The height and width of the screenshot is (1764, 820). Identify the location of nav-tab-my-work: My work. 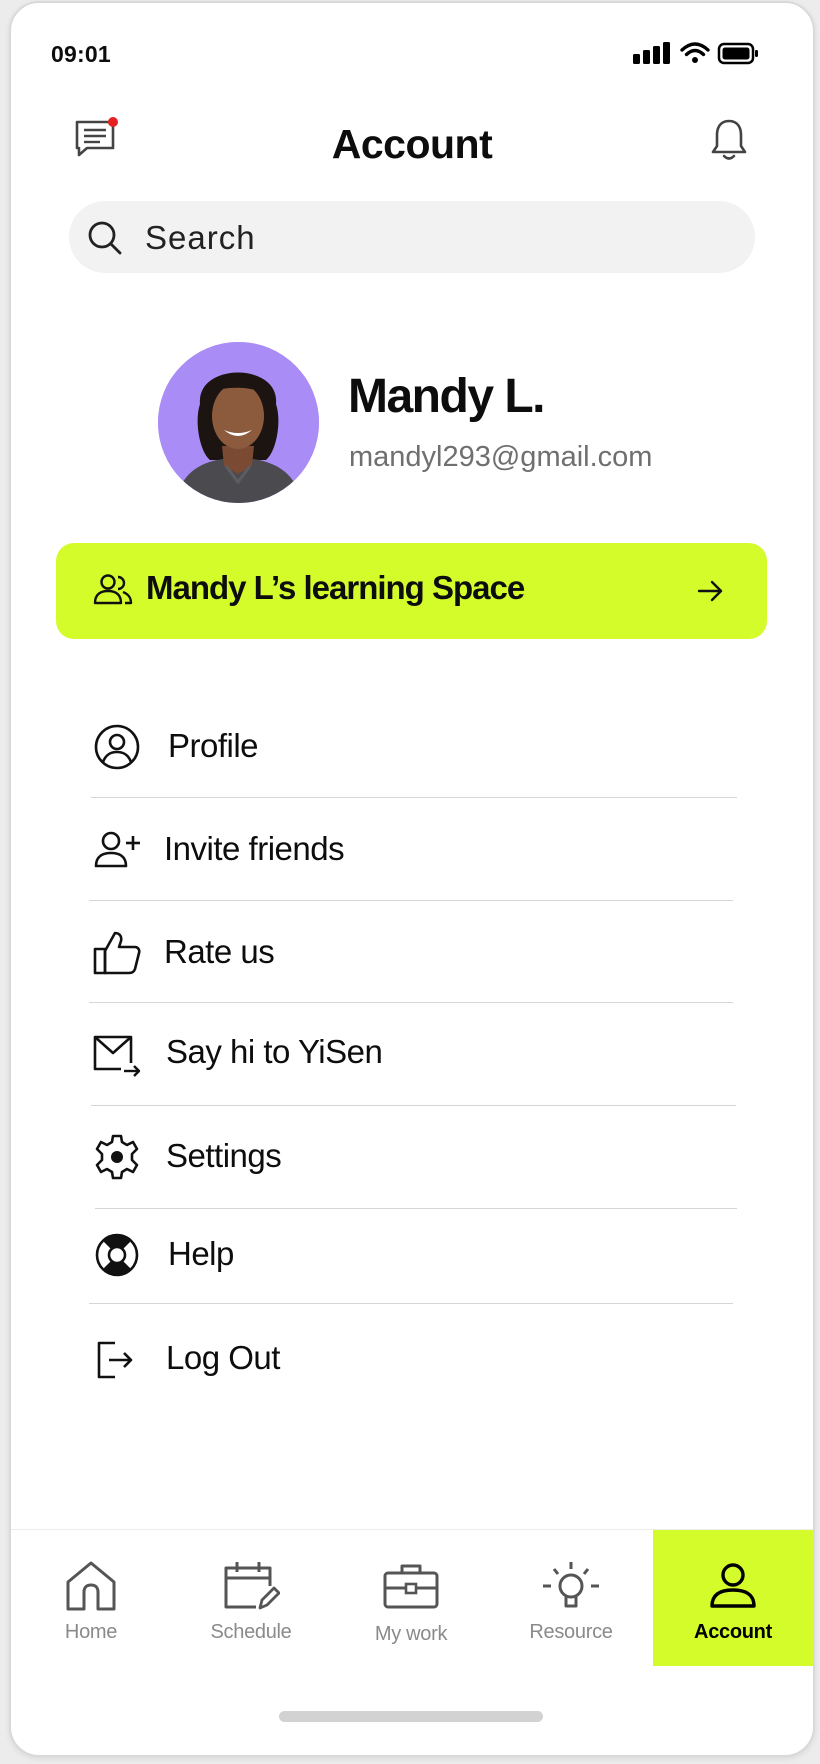
(411, 1598).